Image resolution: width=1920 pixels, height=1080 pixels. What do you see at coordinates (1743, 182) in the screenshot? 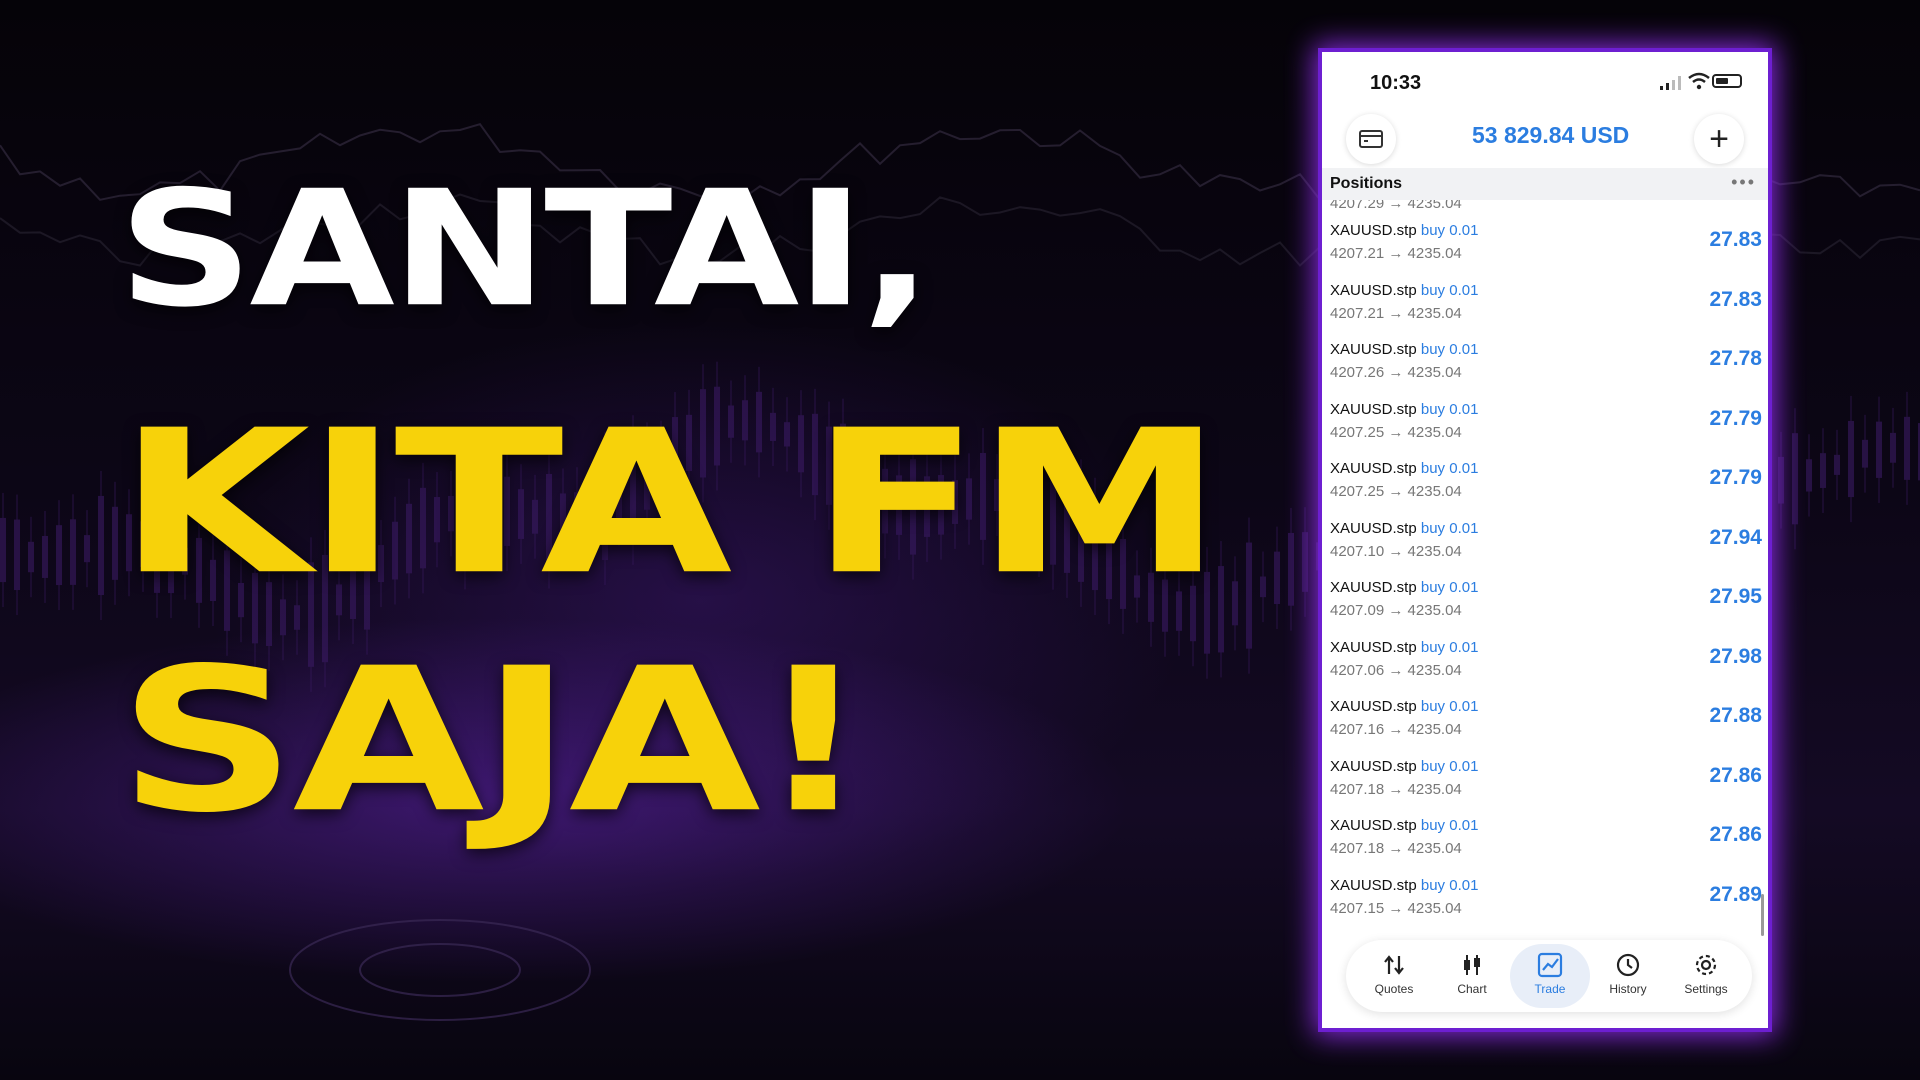
I see `more-options-icon: •••` at bounding box center [1743, 182].